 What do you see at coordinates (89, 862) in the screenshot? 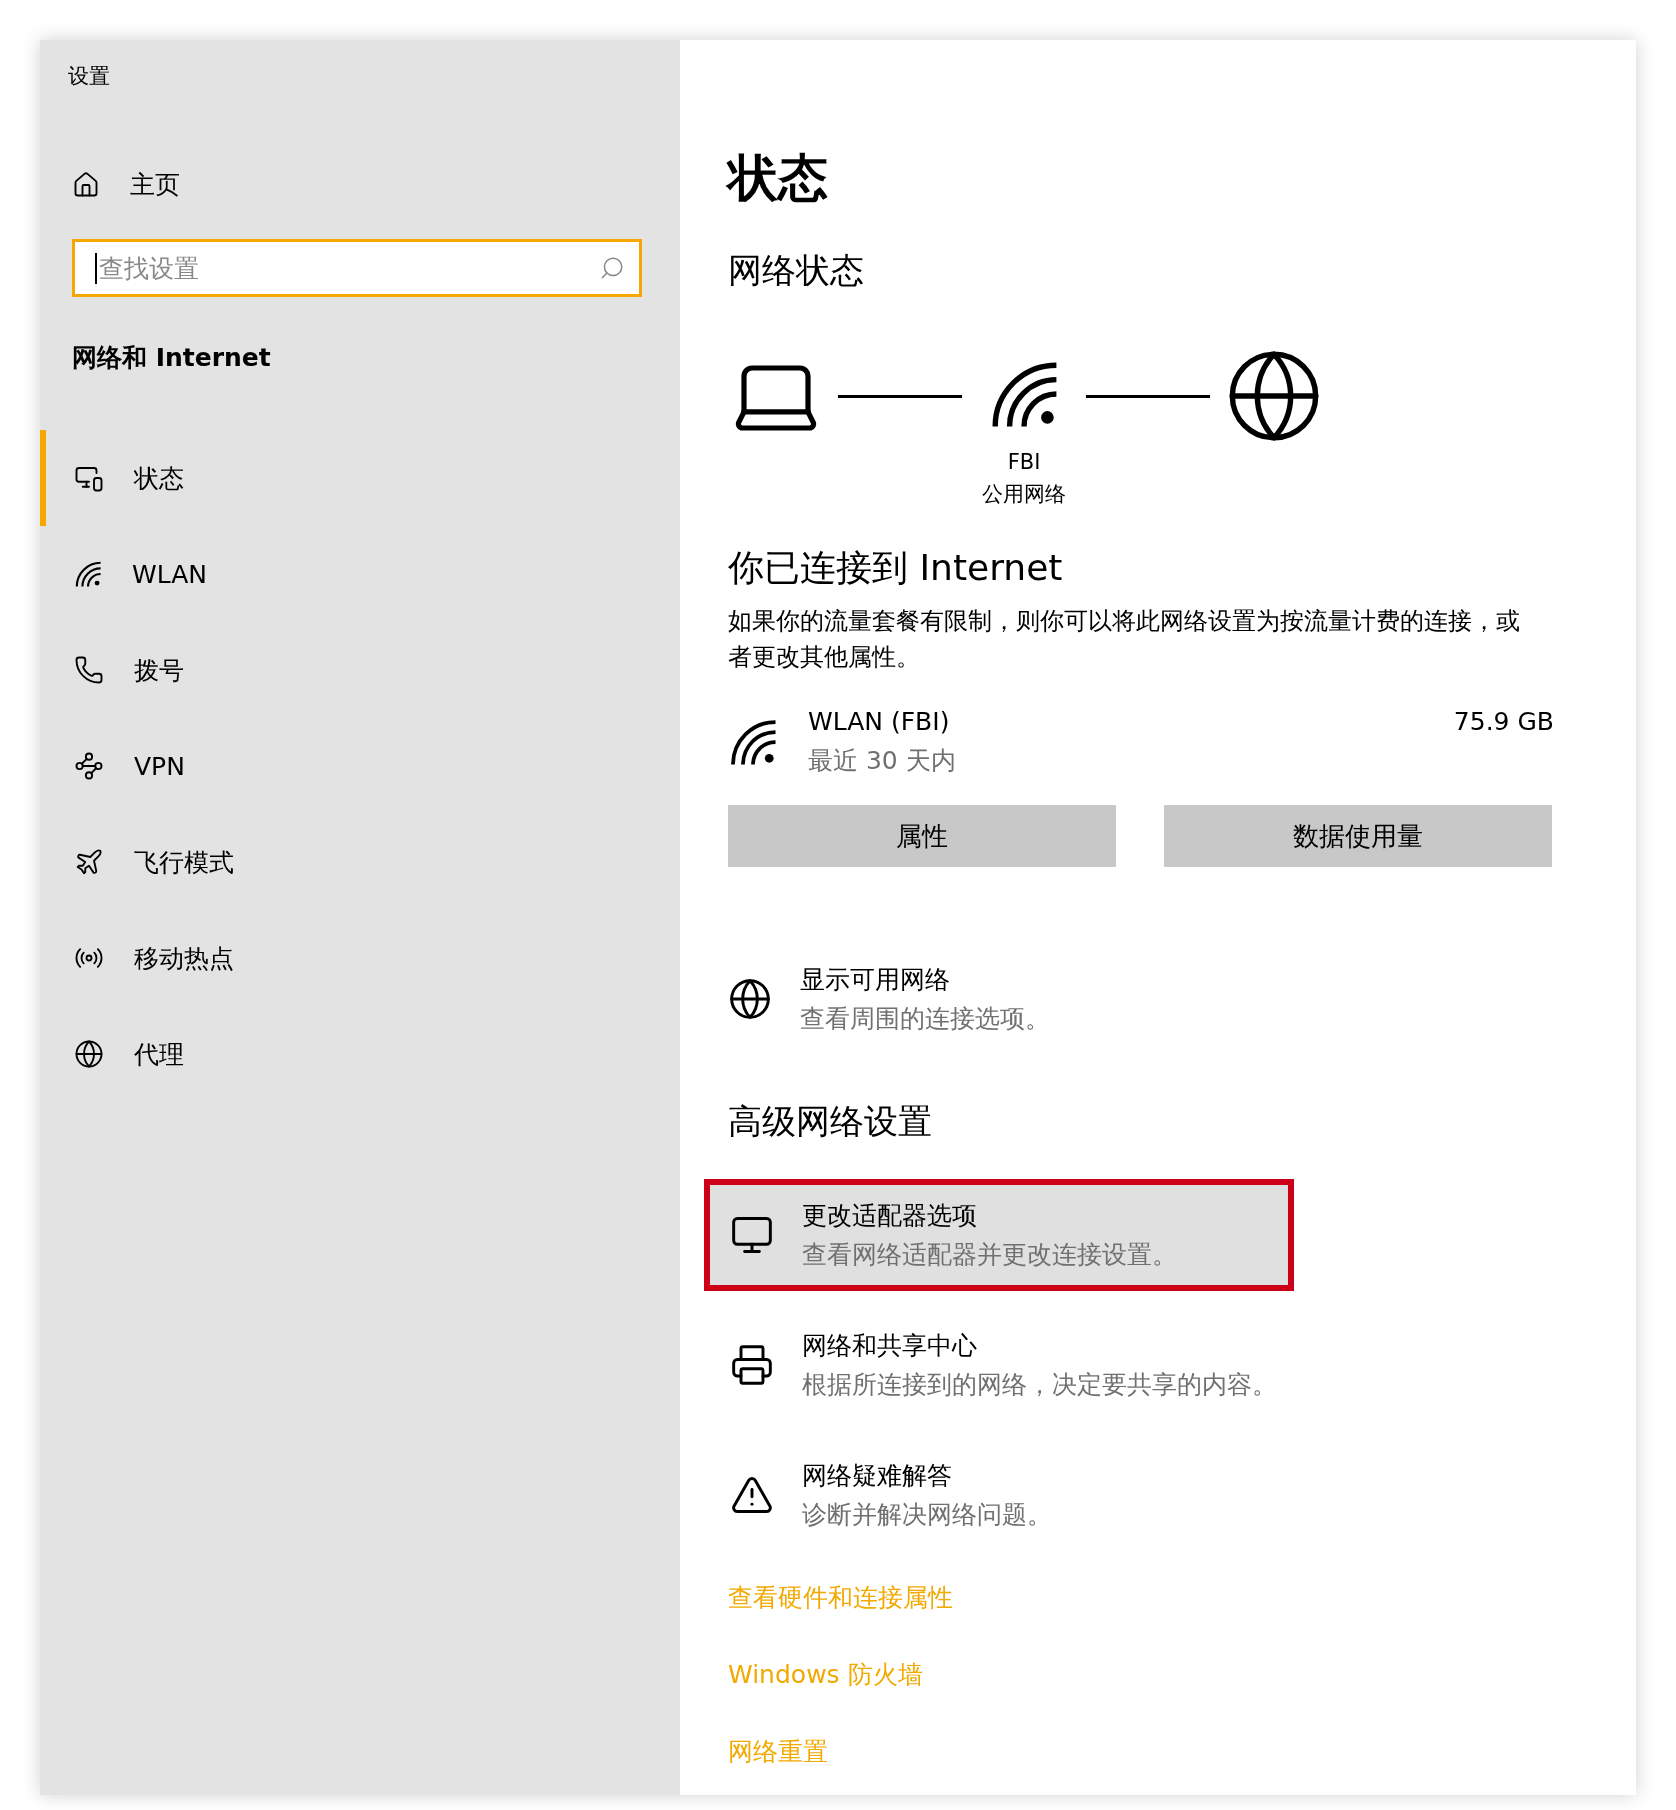
I see `airplane-icon` at bounding box center [89, 862].